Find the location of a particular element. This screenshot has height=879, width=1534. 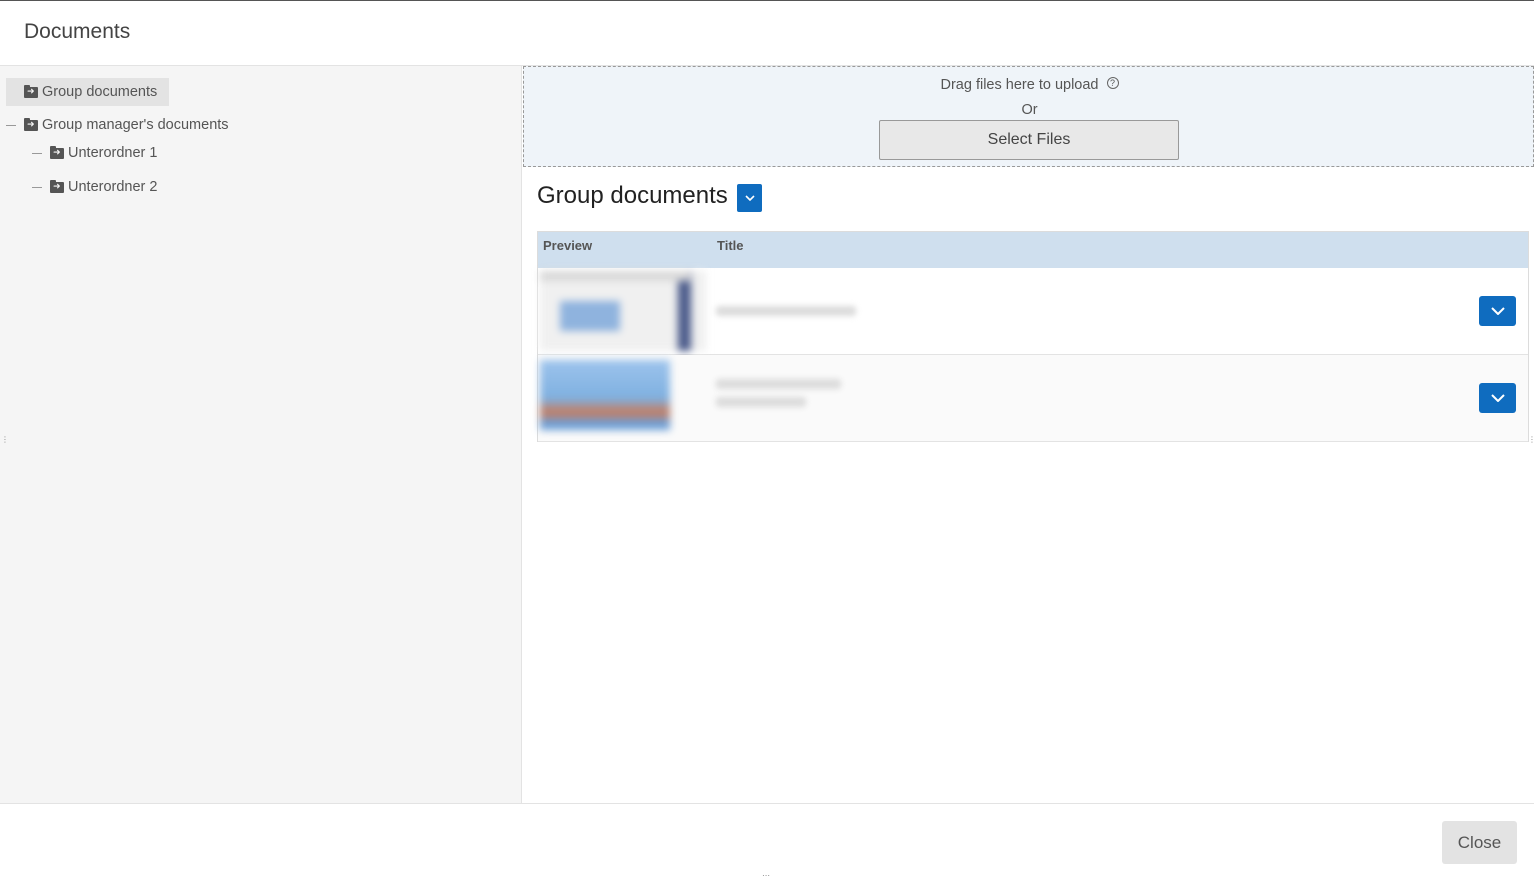

column-header-title: Title is located at coordinates (730, 245).